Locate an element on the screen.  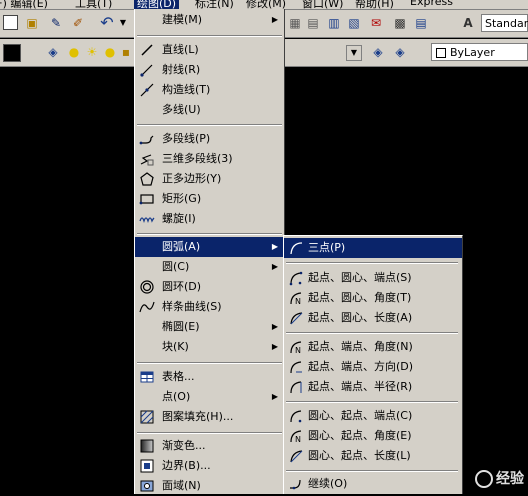
menu-item-helix: 螺旋(I) is located at coordinates (209, 219).